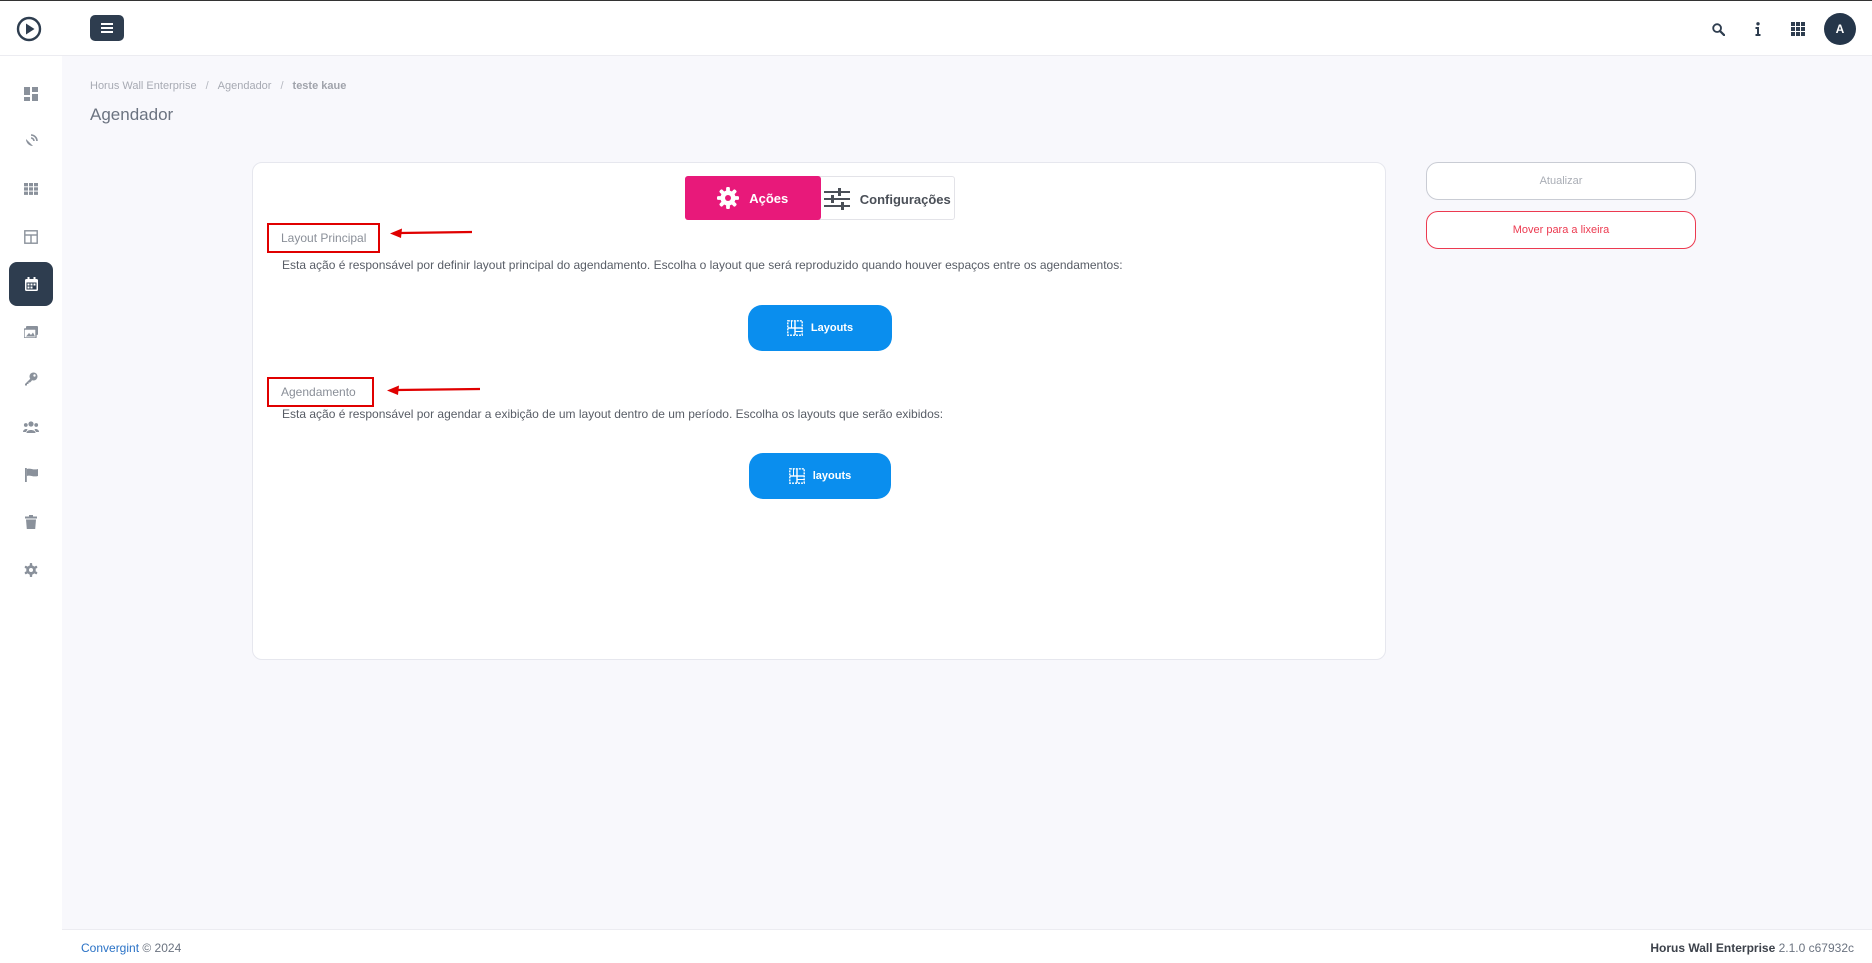 The width and height of the screenshot is (1872, 963). What do you see at coordinates (132, 114) in the screenshot?
I see `page-title: Agendador` at bounding box center [132, 114].